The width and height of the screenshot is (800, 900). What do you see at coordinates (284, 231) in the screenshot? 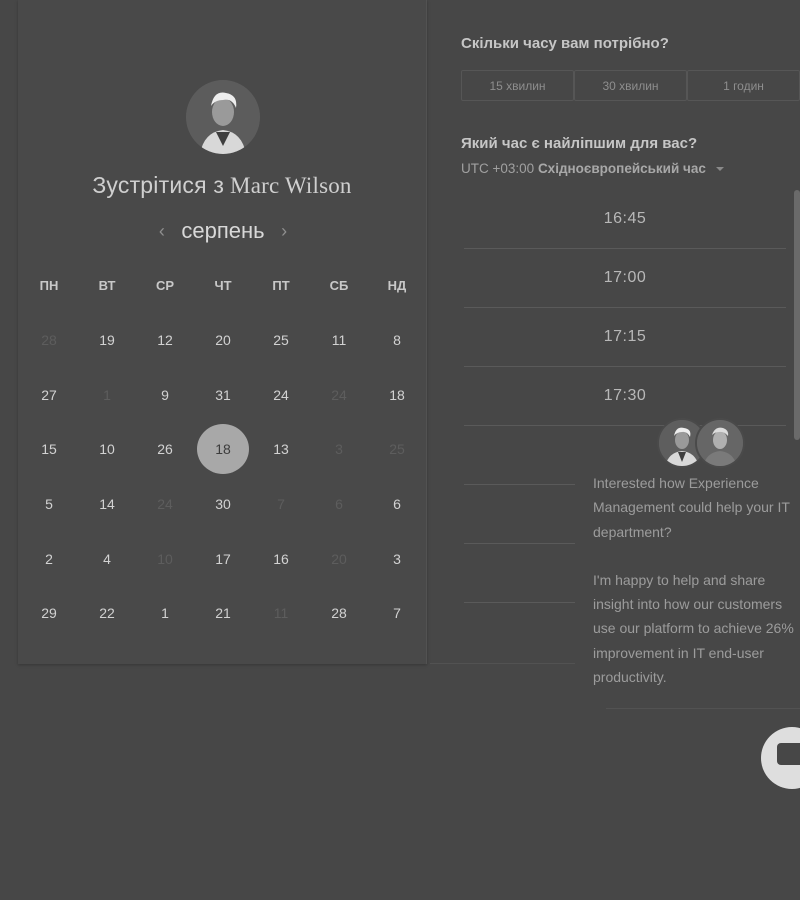
I see `next-month-chevron-right-icon: ›` at bounding box center [284, 231].